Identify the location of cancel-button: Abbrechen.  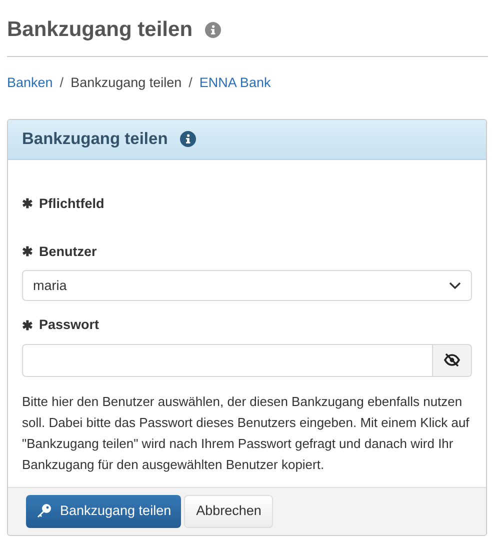
(229, 511).